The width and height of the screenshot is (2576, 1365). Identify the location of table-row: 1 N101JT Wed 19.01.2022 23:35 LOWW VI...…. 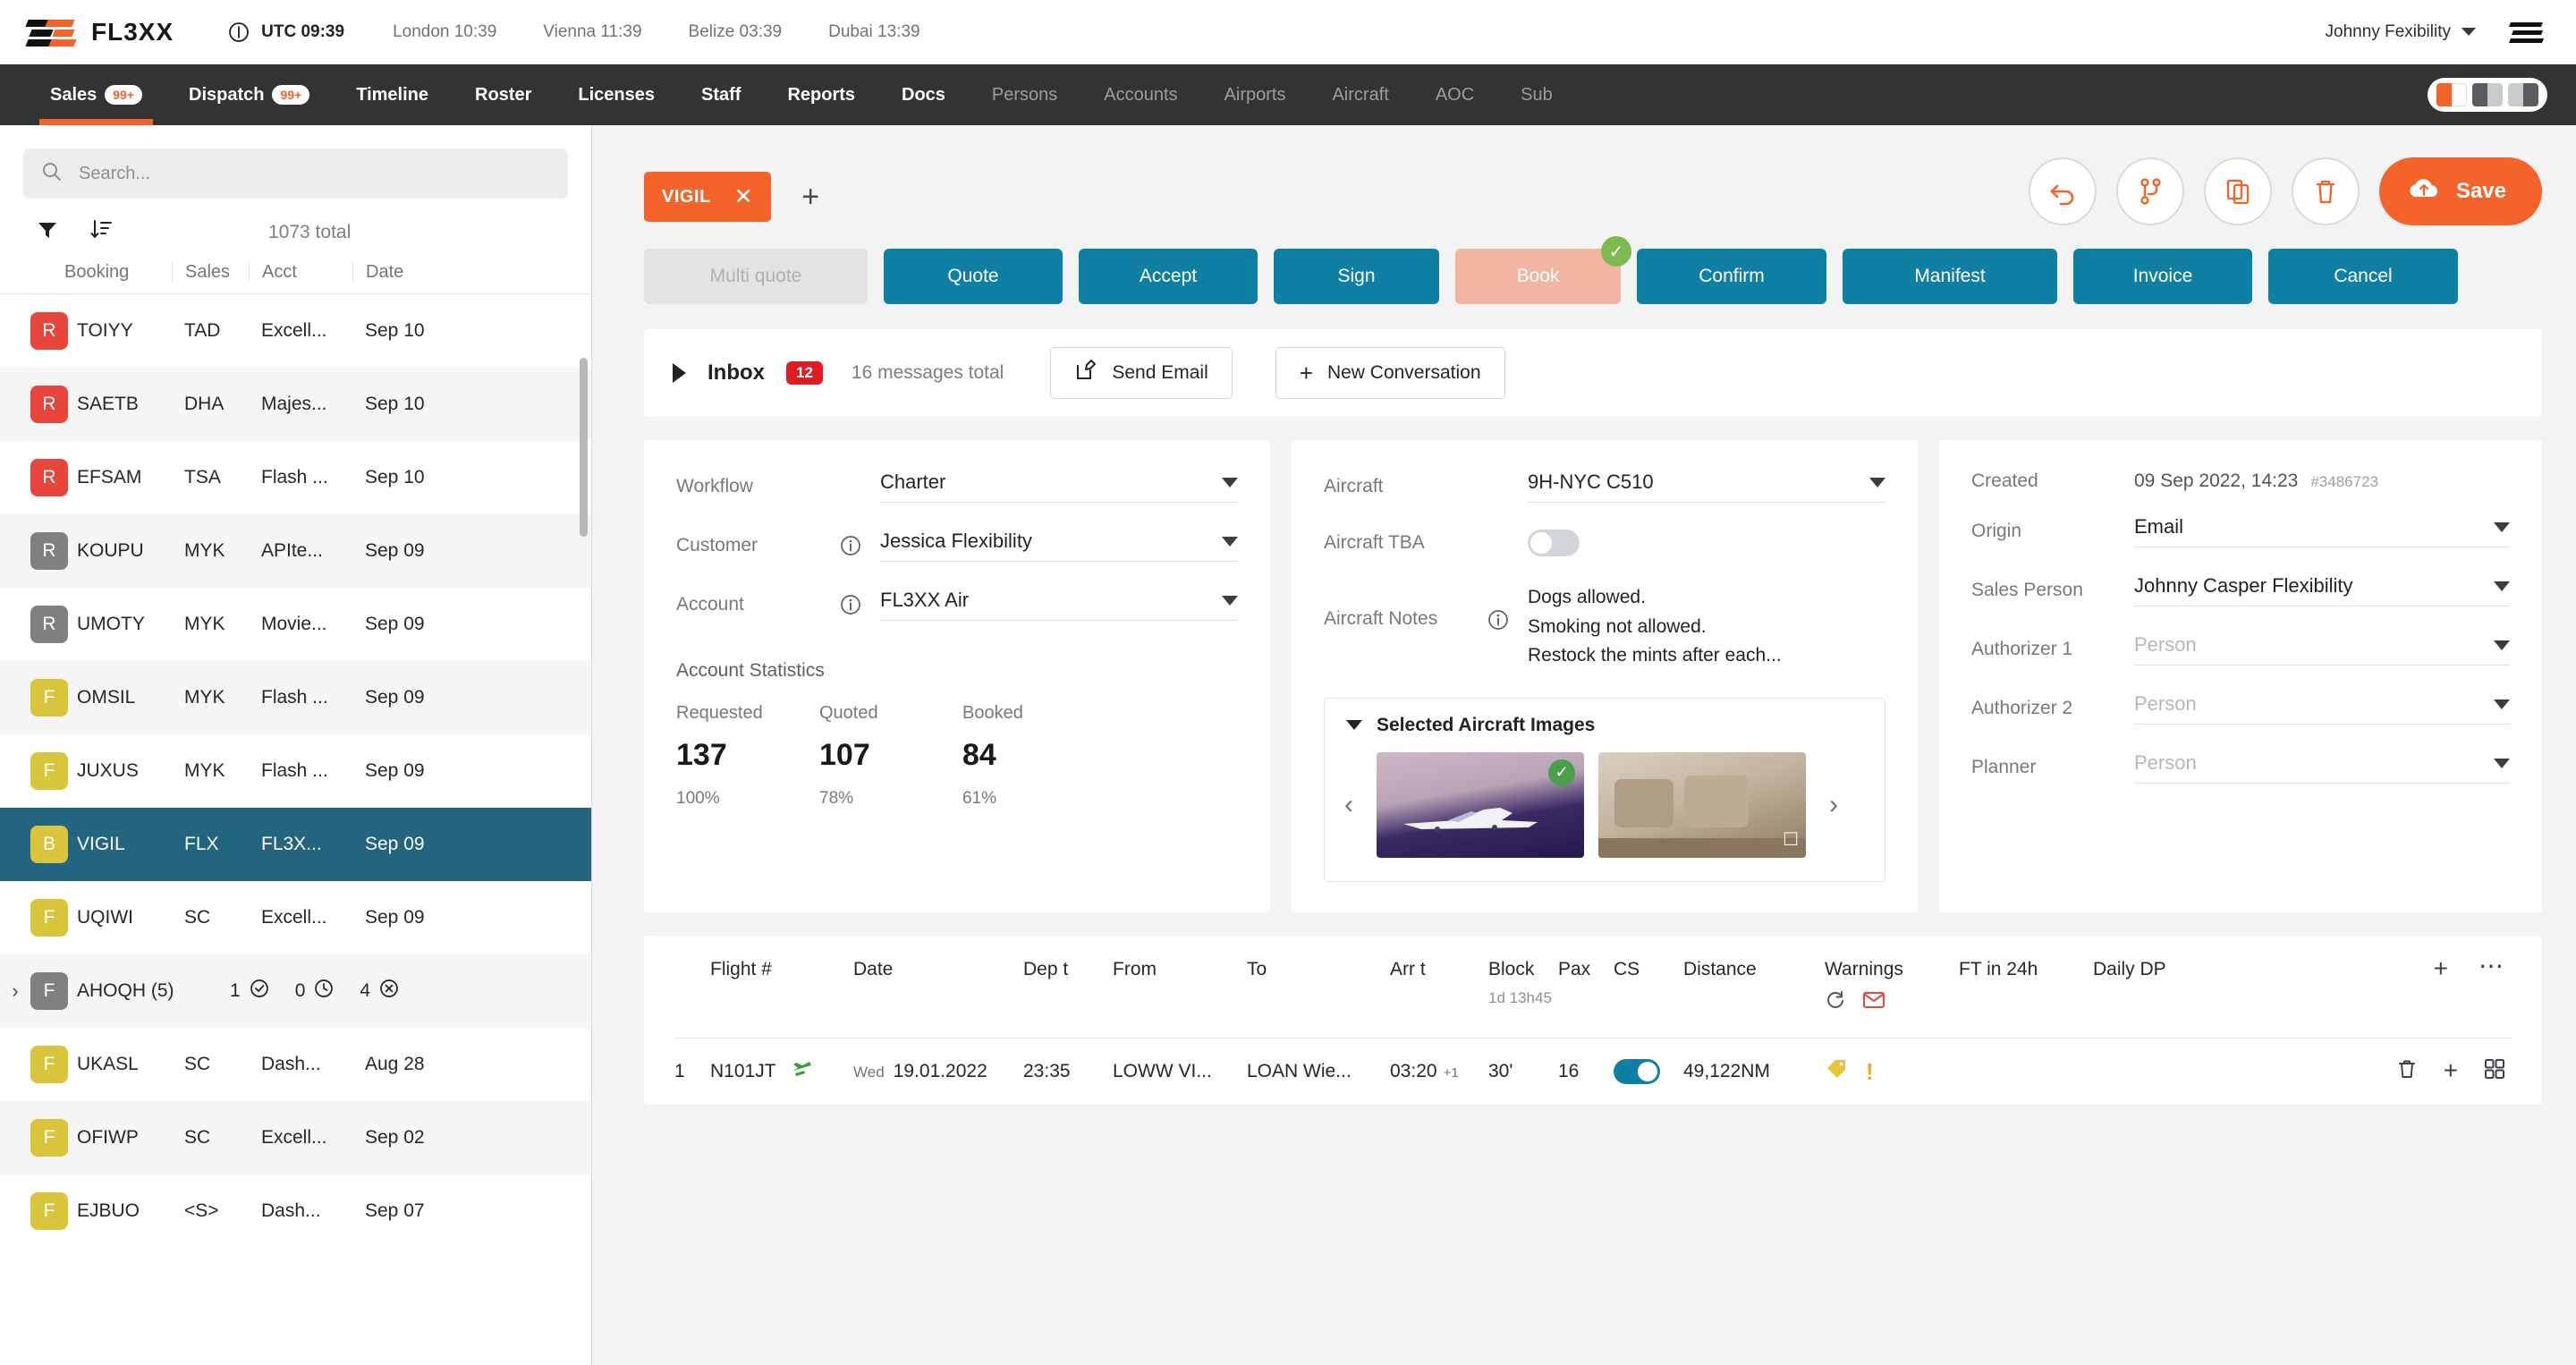
(1593, 1072).